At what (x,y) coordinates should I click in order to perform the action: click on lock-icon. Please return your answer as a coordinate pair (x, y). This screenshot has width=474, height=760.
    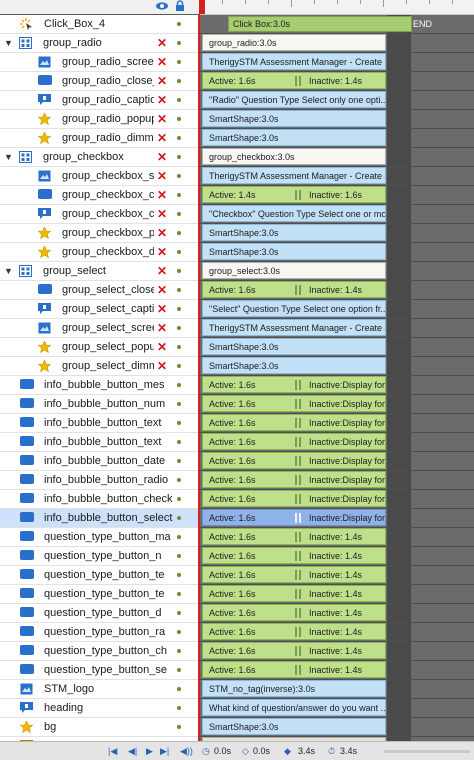
    Looking at the image, I should click on (180, 7).